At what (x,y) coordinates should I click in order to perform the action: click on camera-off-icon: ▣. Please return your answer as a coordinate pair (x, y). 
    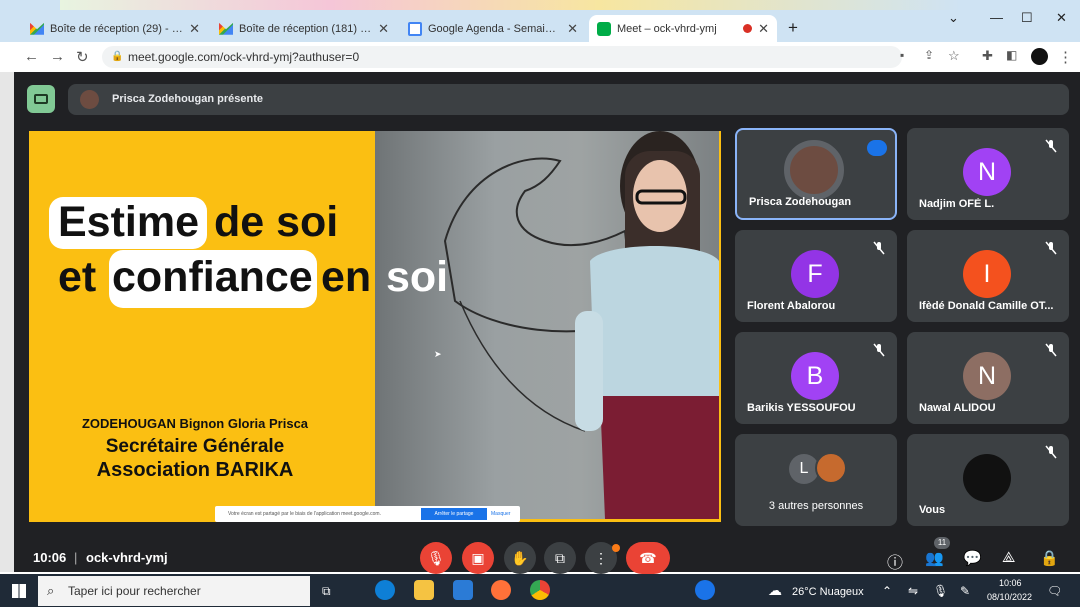
    Looking at the image, I should click on (478, 557).